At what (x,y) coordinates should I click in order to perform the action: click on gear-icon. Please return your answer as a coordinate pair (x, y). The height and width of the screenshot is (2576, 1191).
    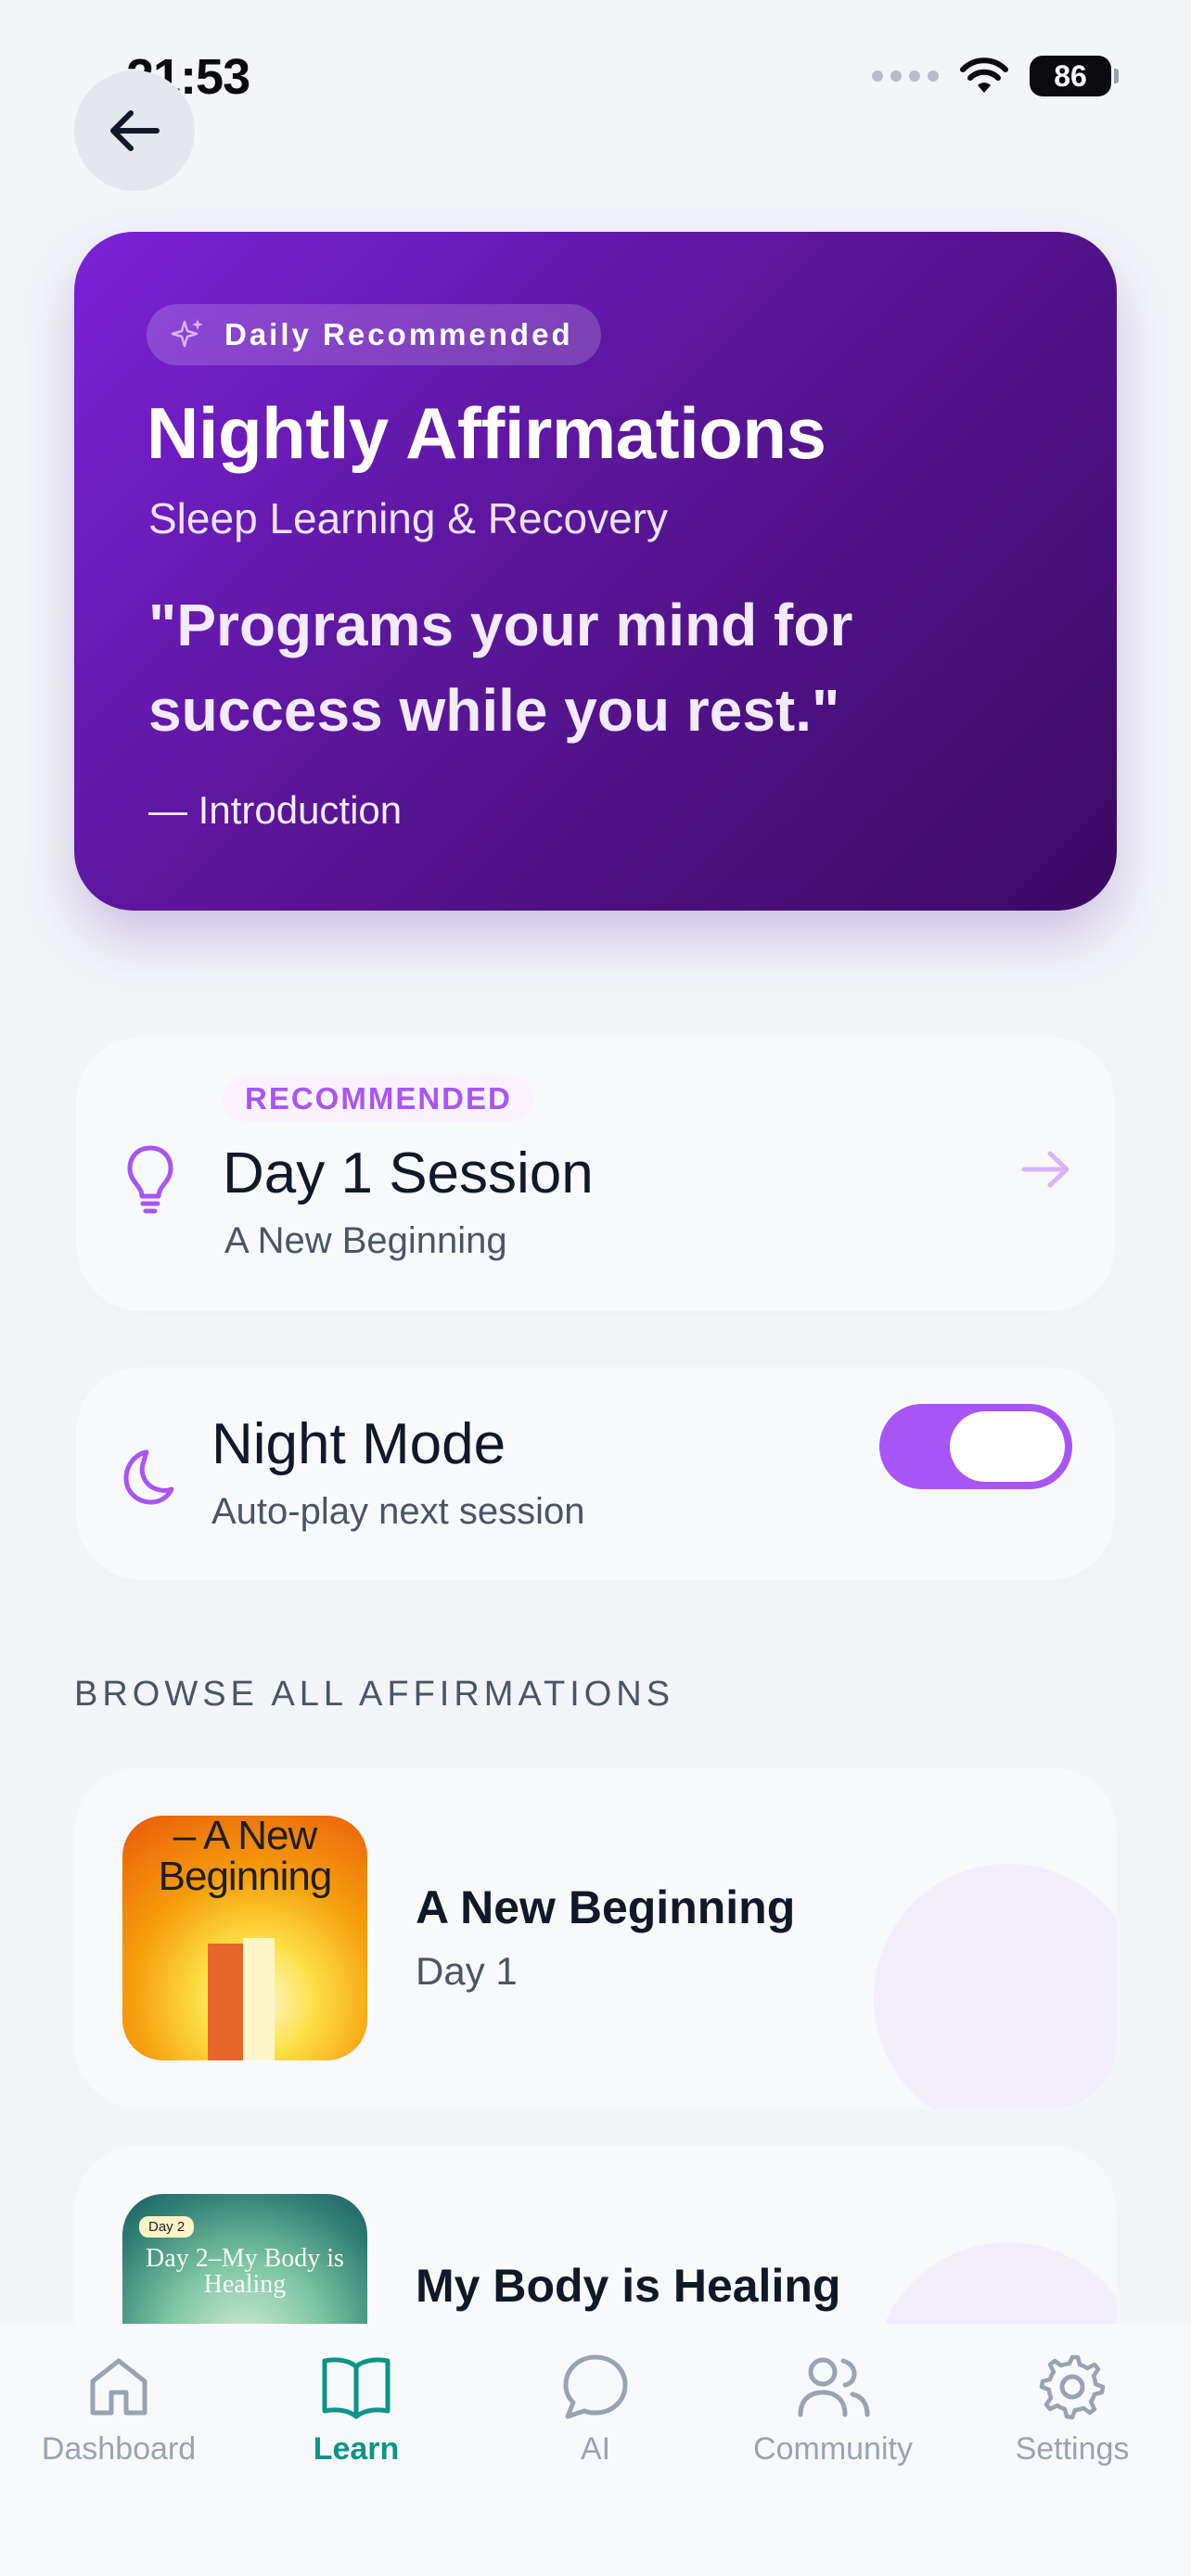
    Looking at the image, I should click on (1073, 2387).